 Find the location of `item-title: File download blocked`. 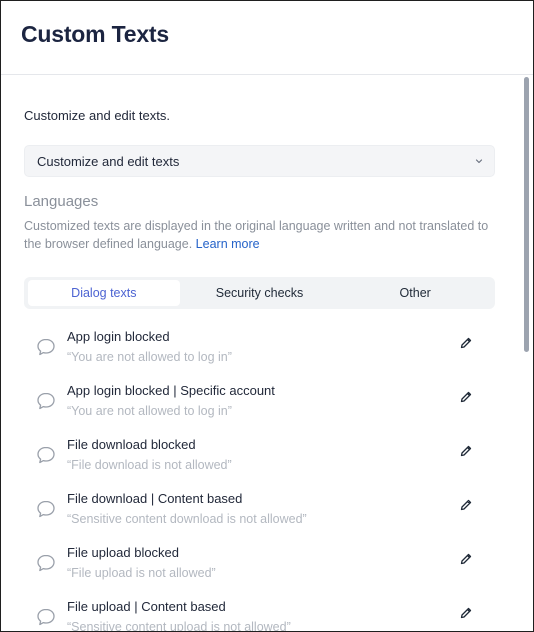

item-title: File download blocked is located at coordinates (131, 444).